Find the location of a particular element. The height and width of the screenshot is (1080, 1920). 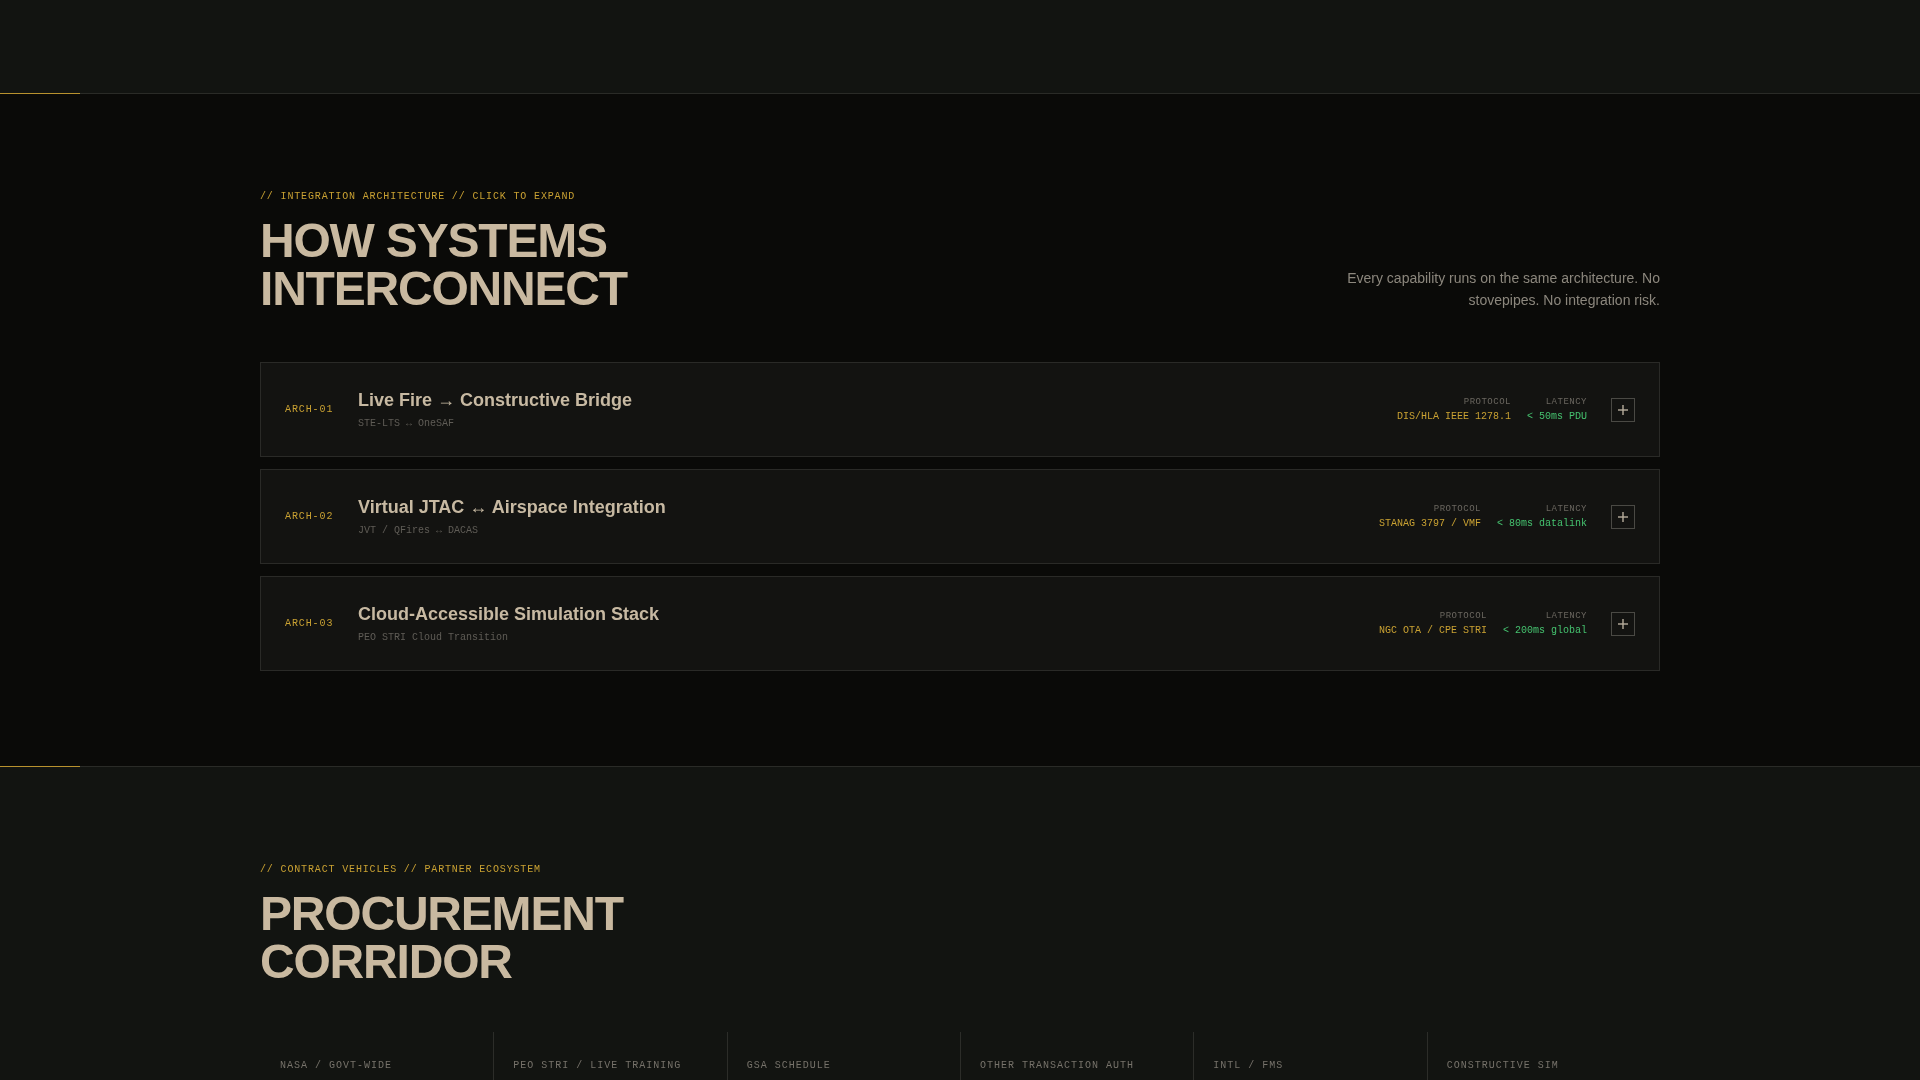

latency-value: < 80ms datalink is located at coordinates (1542, 523).